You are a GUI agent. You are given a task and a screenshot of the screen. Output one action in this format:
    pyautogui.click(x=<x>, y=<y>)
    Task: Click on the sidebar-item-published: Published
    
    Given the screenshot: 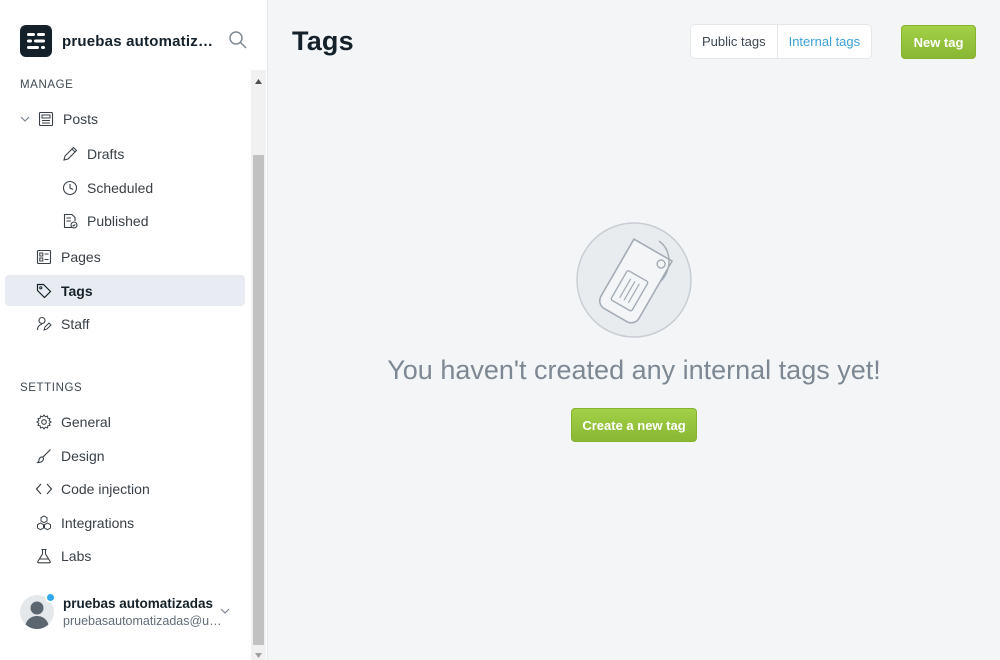 What is the action you would take?
    pyautogui.click(x=125, y=220)
    